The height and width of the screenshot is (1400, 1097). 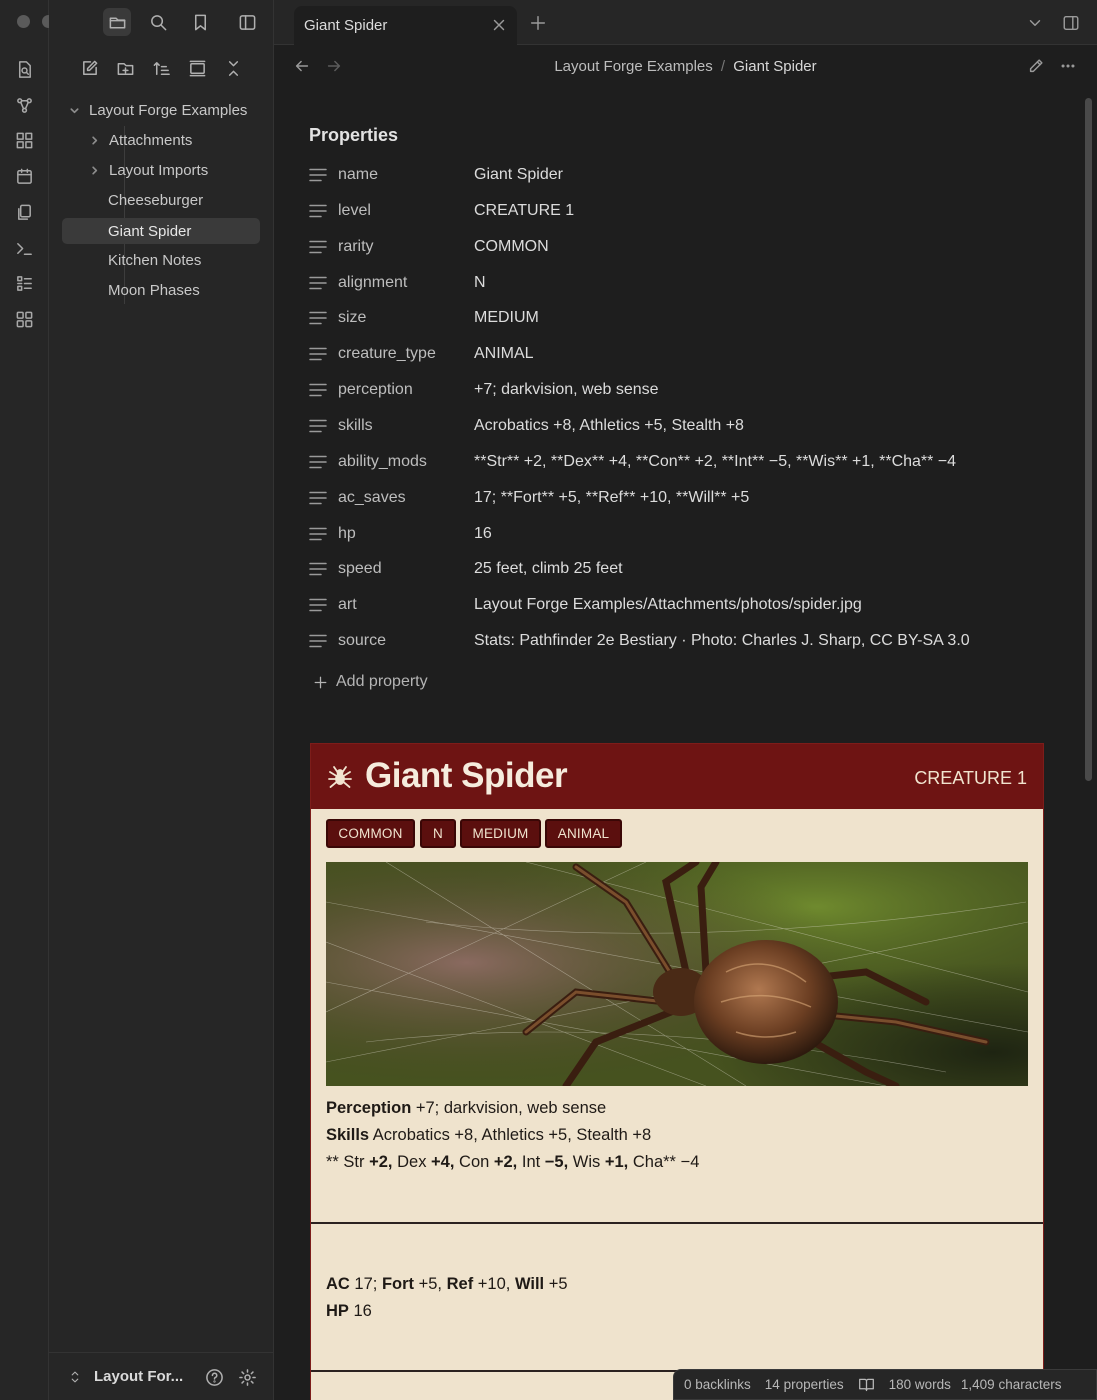 What do you see at coordinates (412, 1162) in the screenshot?
I see `ability-segment: Dex` at bounding box center [412, 1162].